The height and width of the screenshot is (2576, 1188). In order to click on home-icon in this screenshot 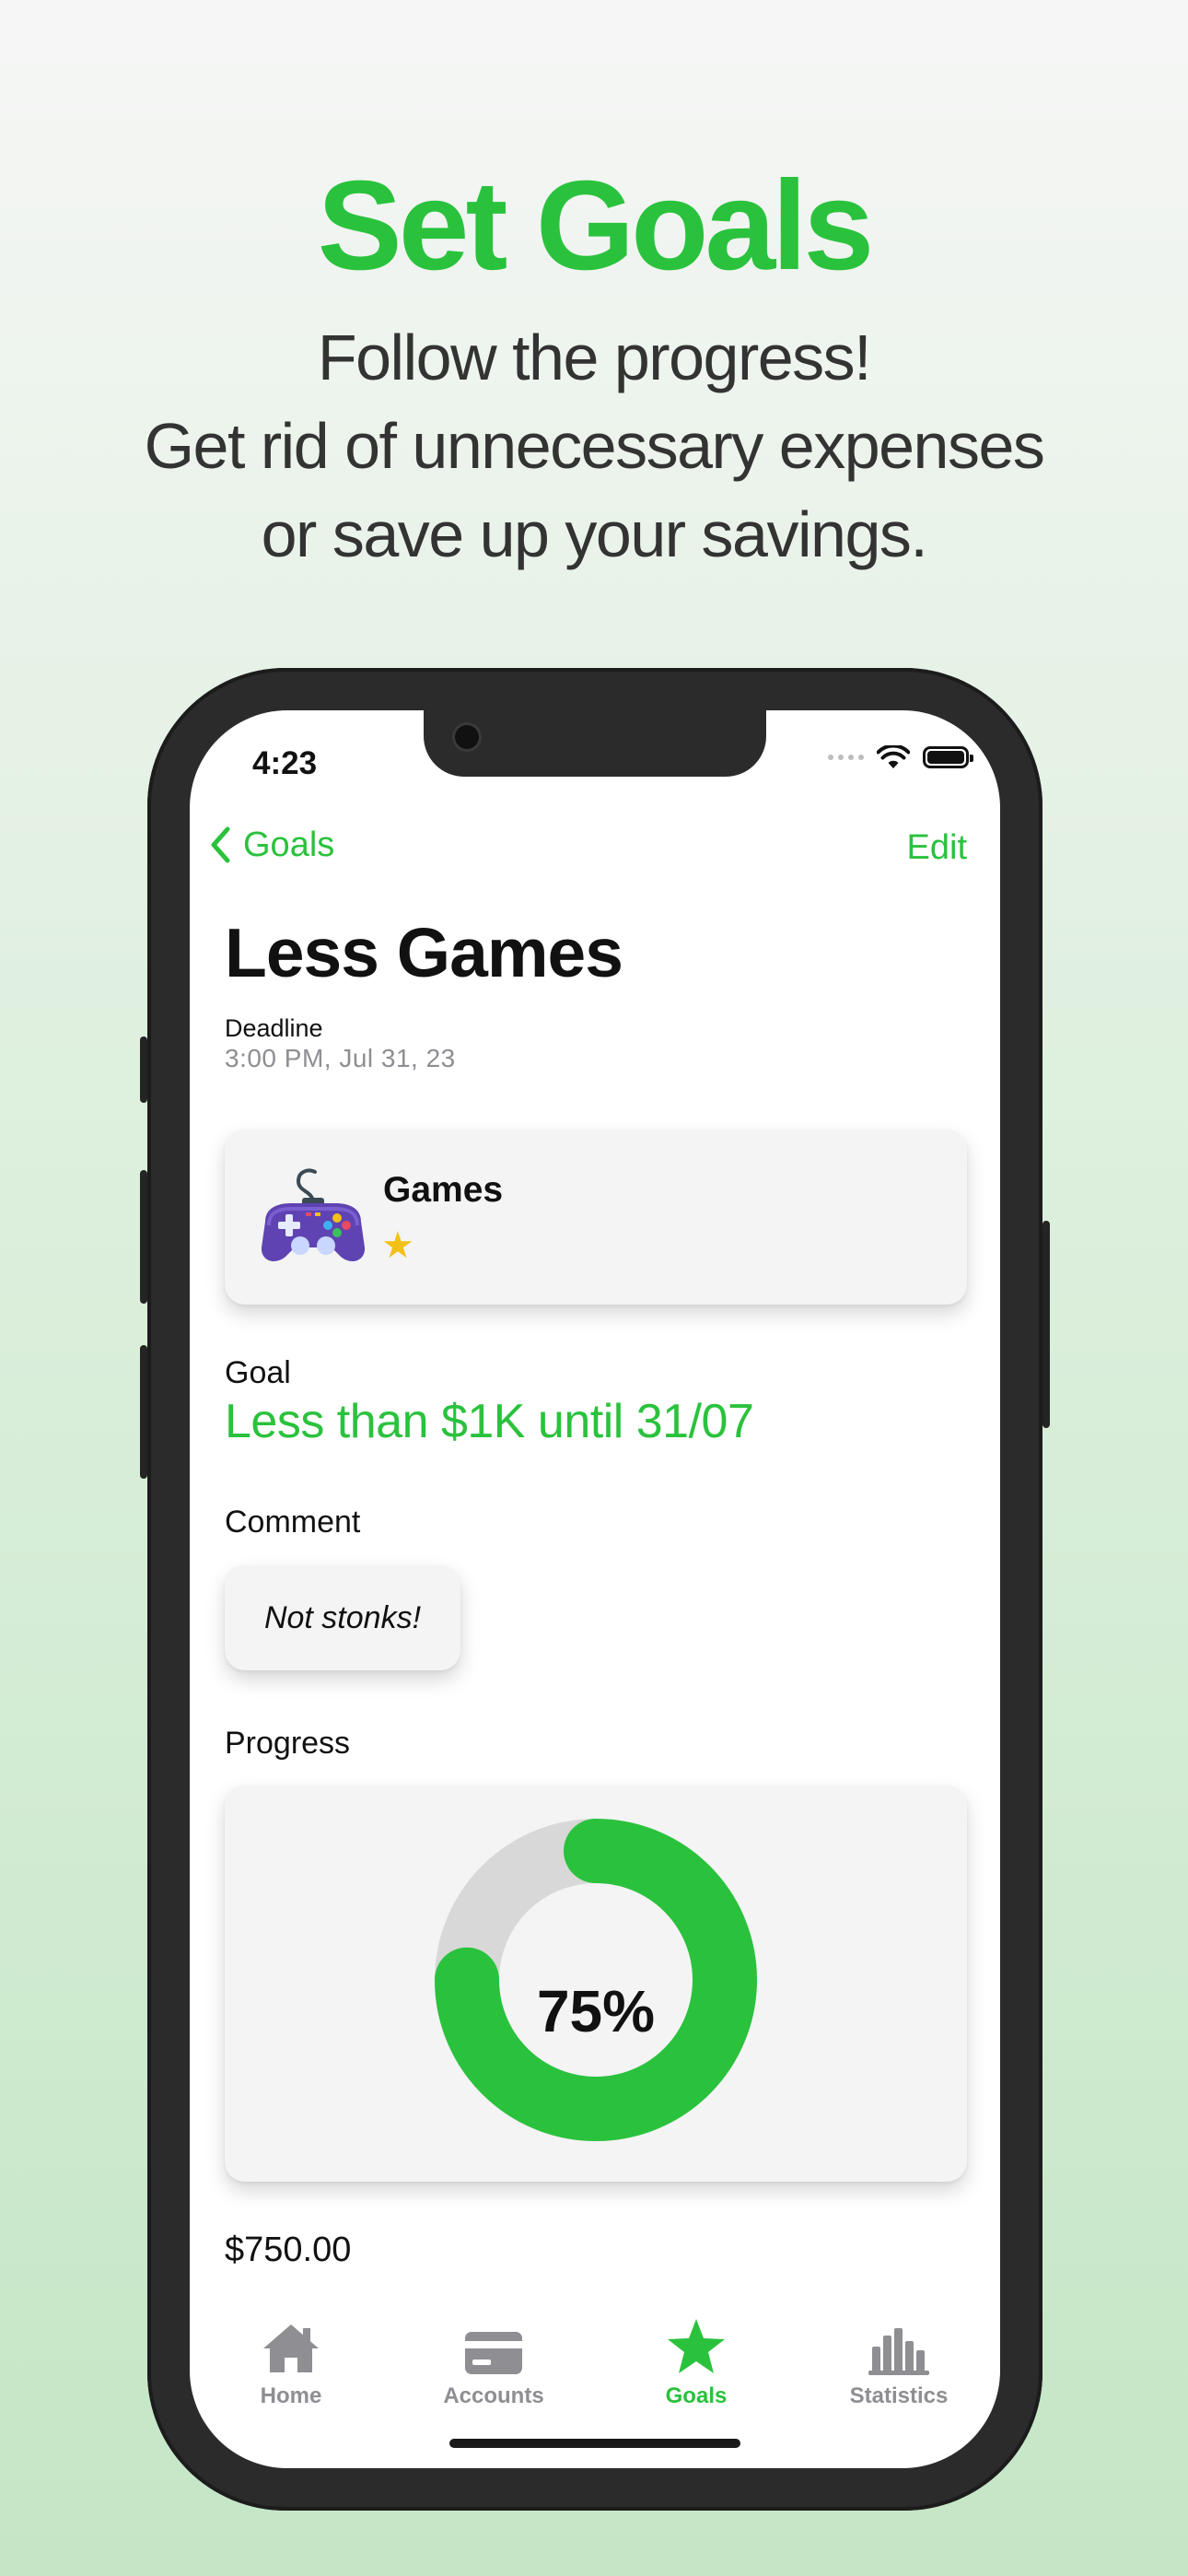, I will do `click(291, 2348)`.